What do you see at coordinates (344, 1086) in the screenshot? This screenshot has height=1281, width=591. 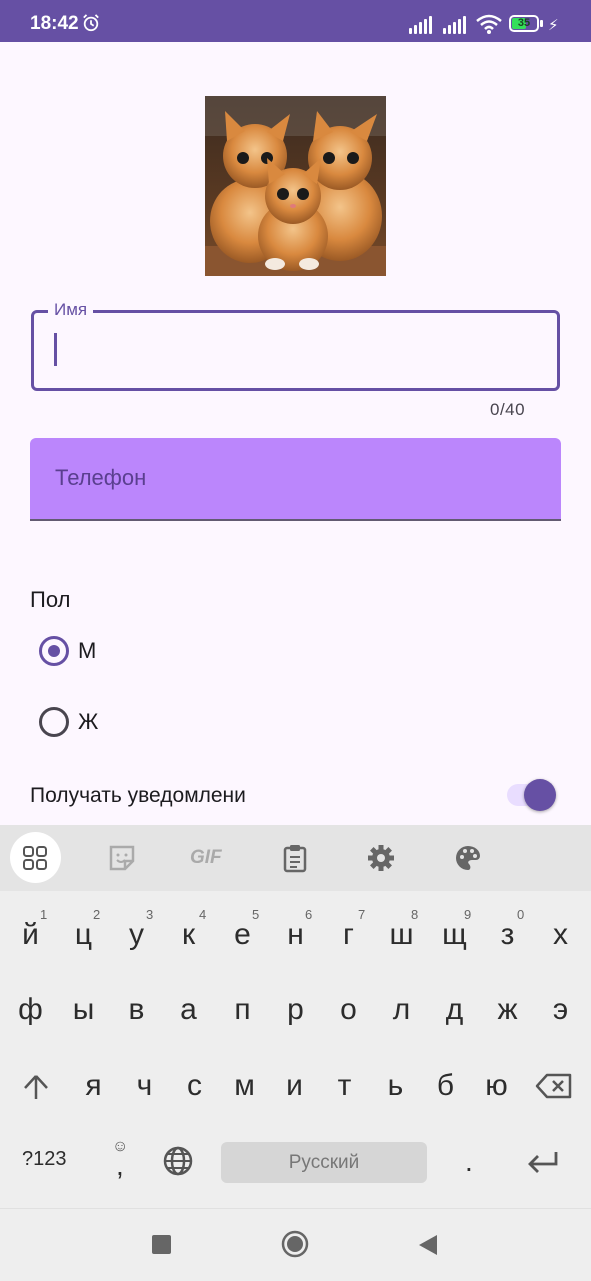 I see `key-t: т` at bounding box center [344, 1086].